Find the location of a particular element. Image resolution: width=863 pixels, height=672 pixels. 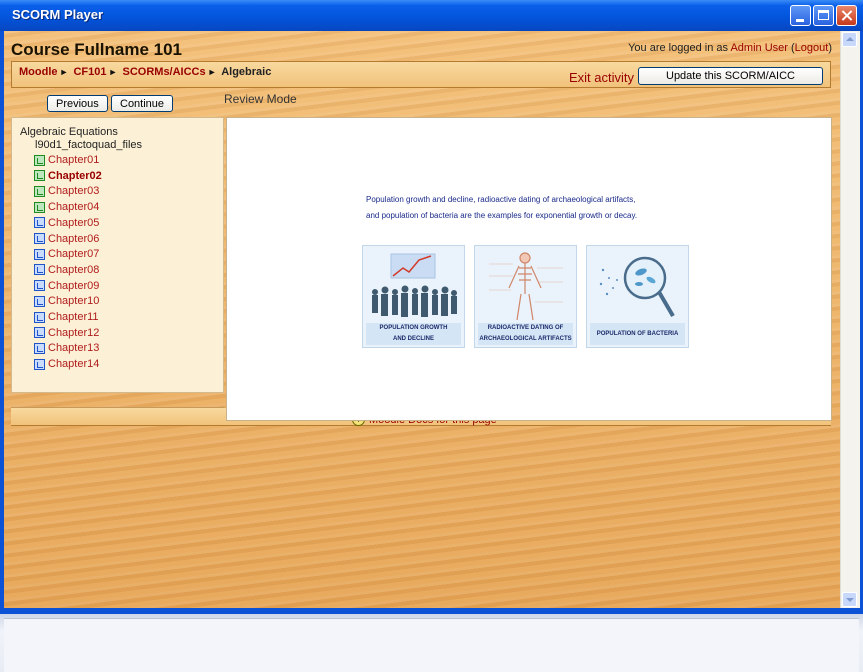

exit-activity-link: Exit activity is located at coordinates (601, 77).